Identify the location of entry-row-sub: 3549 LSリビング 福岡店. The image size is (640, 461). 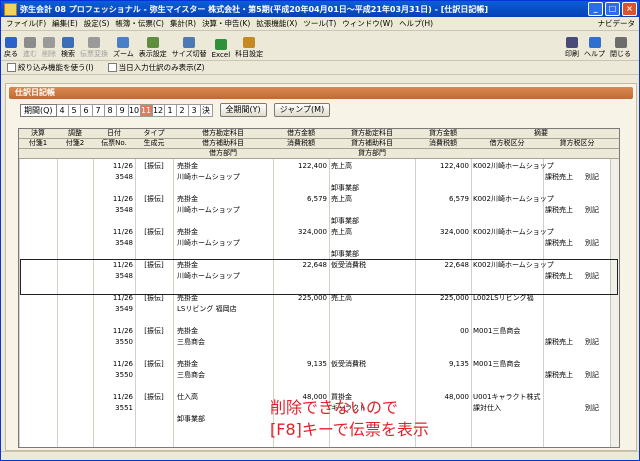
(319, 309).